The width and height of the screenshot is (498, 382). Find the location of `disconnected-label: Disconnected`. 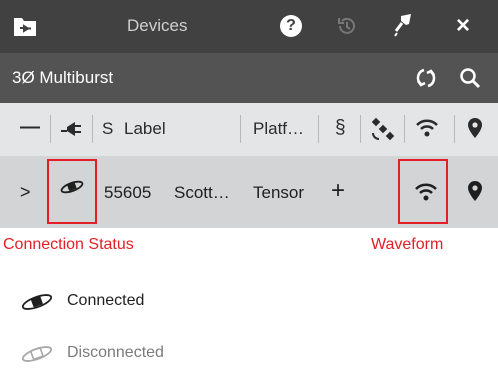

disconnected-label: Disconnected is located at coordinates (115, 352).